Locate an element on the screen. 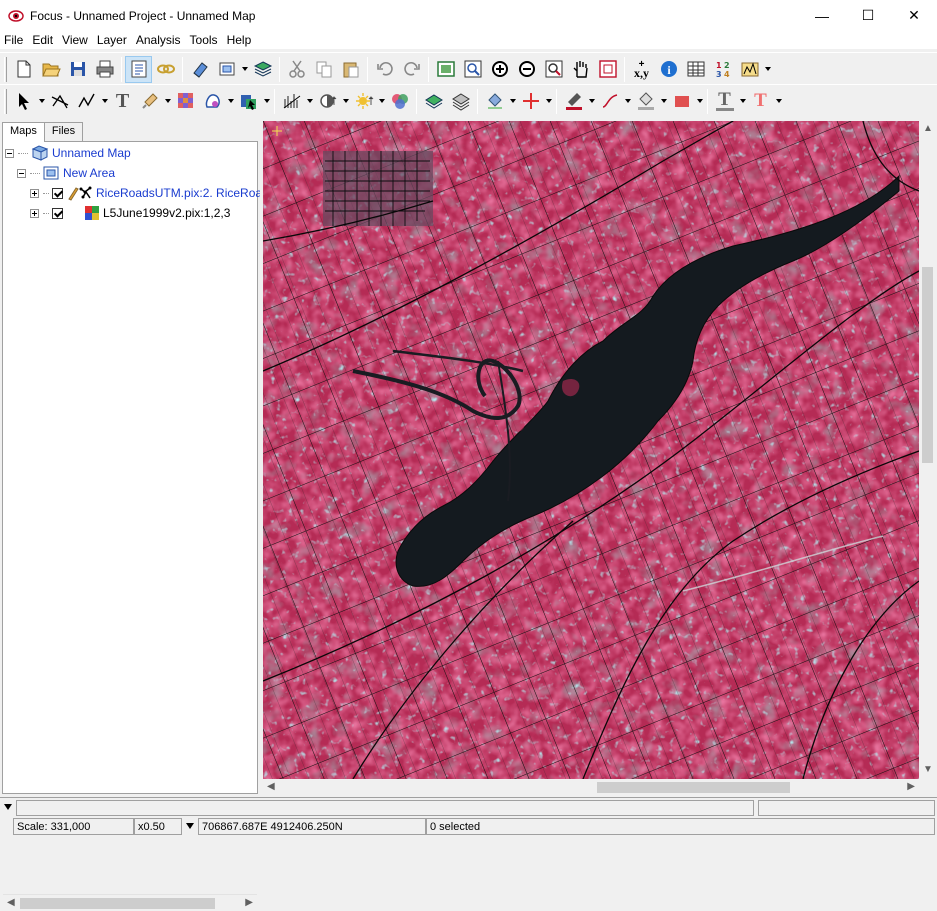 Image resolution: width=937 pixels, height=911 pixels. menu-layer: Layer is located at coordinates (112, 40).